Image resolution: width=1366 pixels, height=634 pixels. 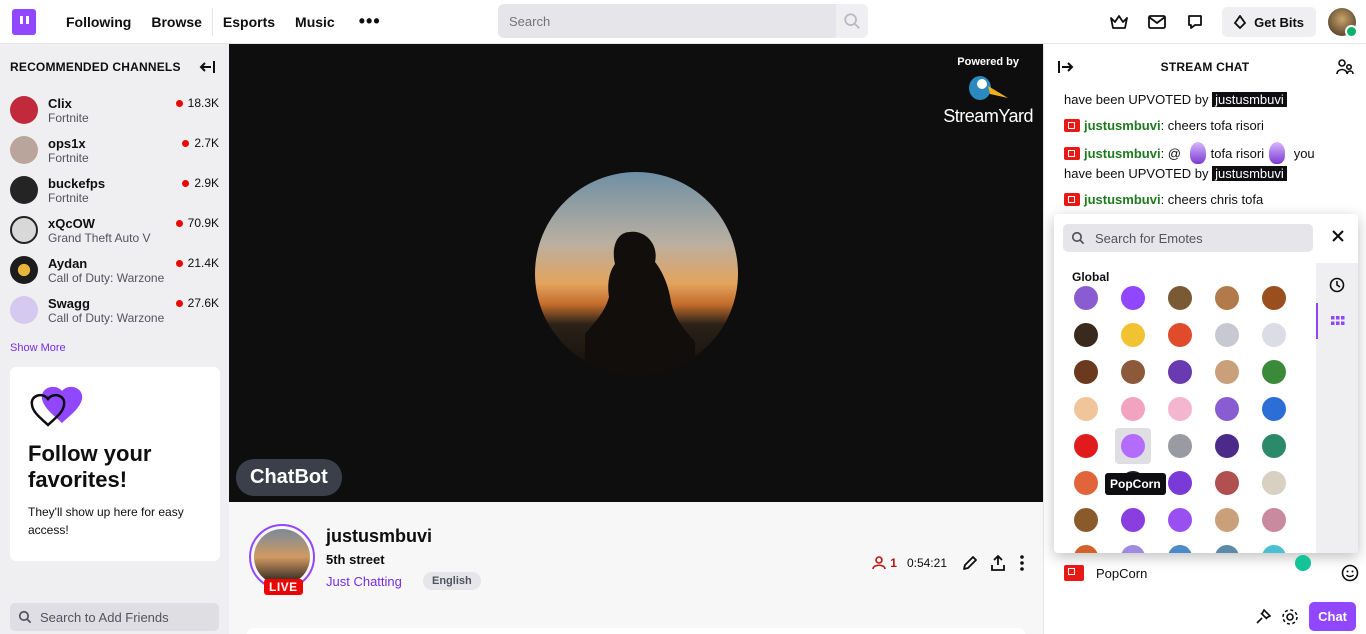 I want to click on purple-check-icon, so click(x=1180, y=483).